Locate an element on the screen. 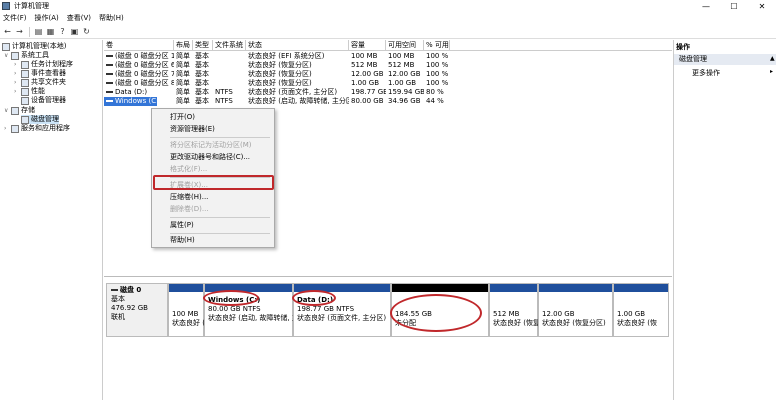 Image resolution: width=776 pixels, height=400 pixels. up-folder-icon: ▤ is located at coordinates (38, 31).